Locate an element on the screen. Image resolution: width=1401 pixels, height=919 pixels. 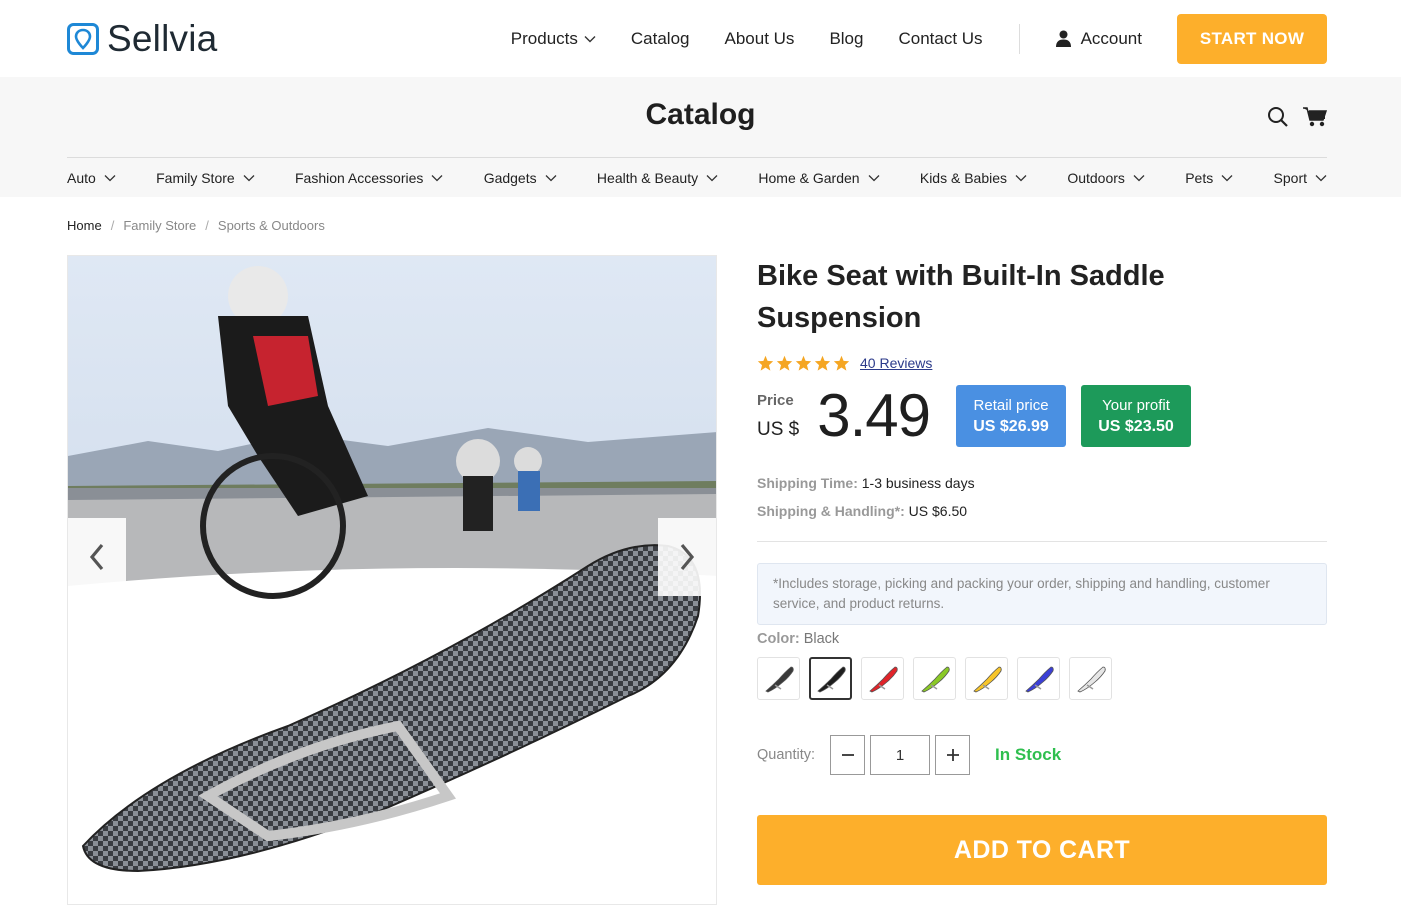
breadcrumb: Home / Family Store / Sports & Outdoors is located at coordinates (196, 225).